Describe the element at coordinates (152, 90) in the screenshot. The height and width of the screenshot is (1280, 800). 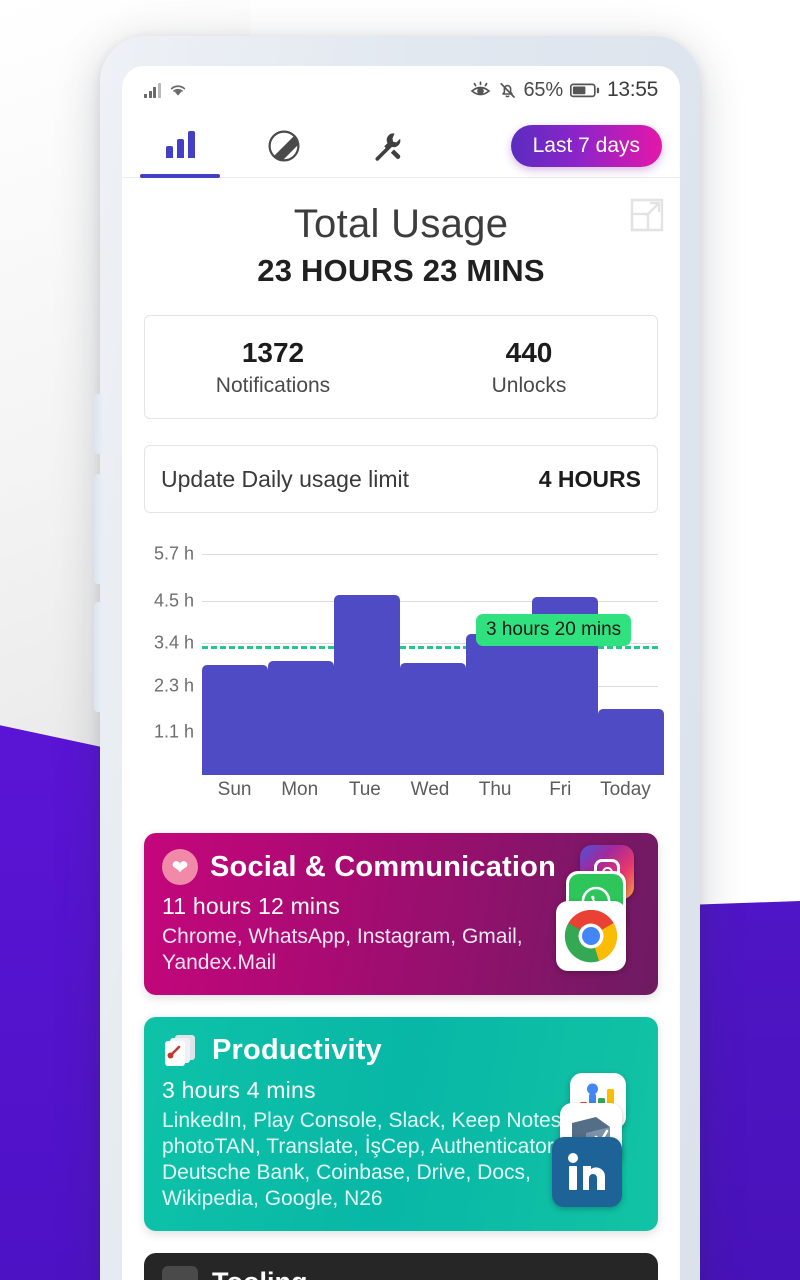
I see `signal-icon` at that location.